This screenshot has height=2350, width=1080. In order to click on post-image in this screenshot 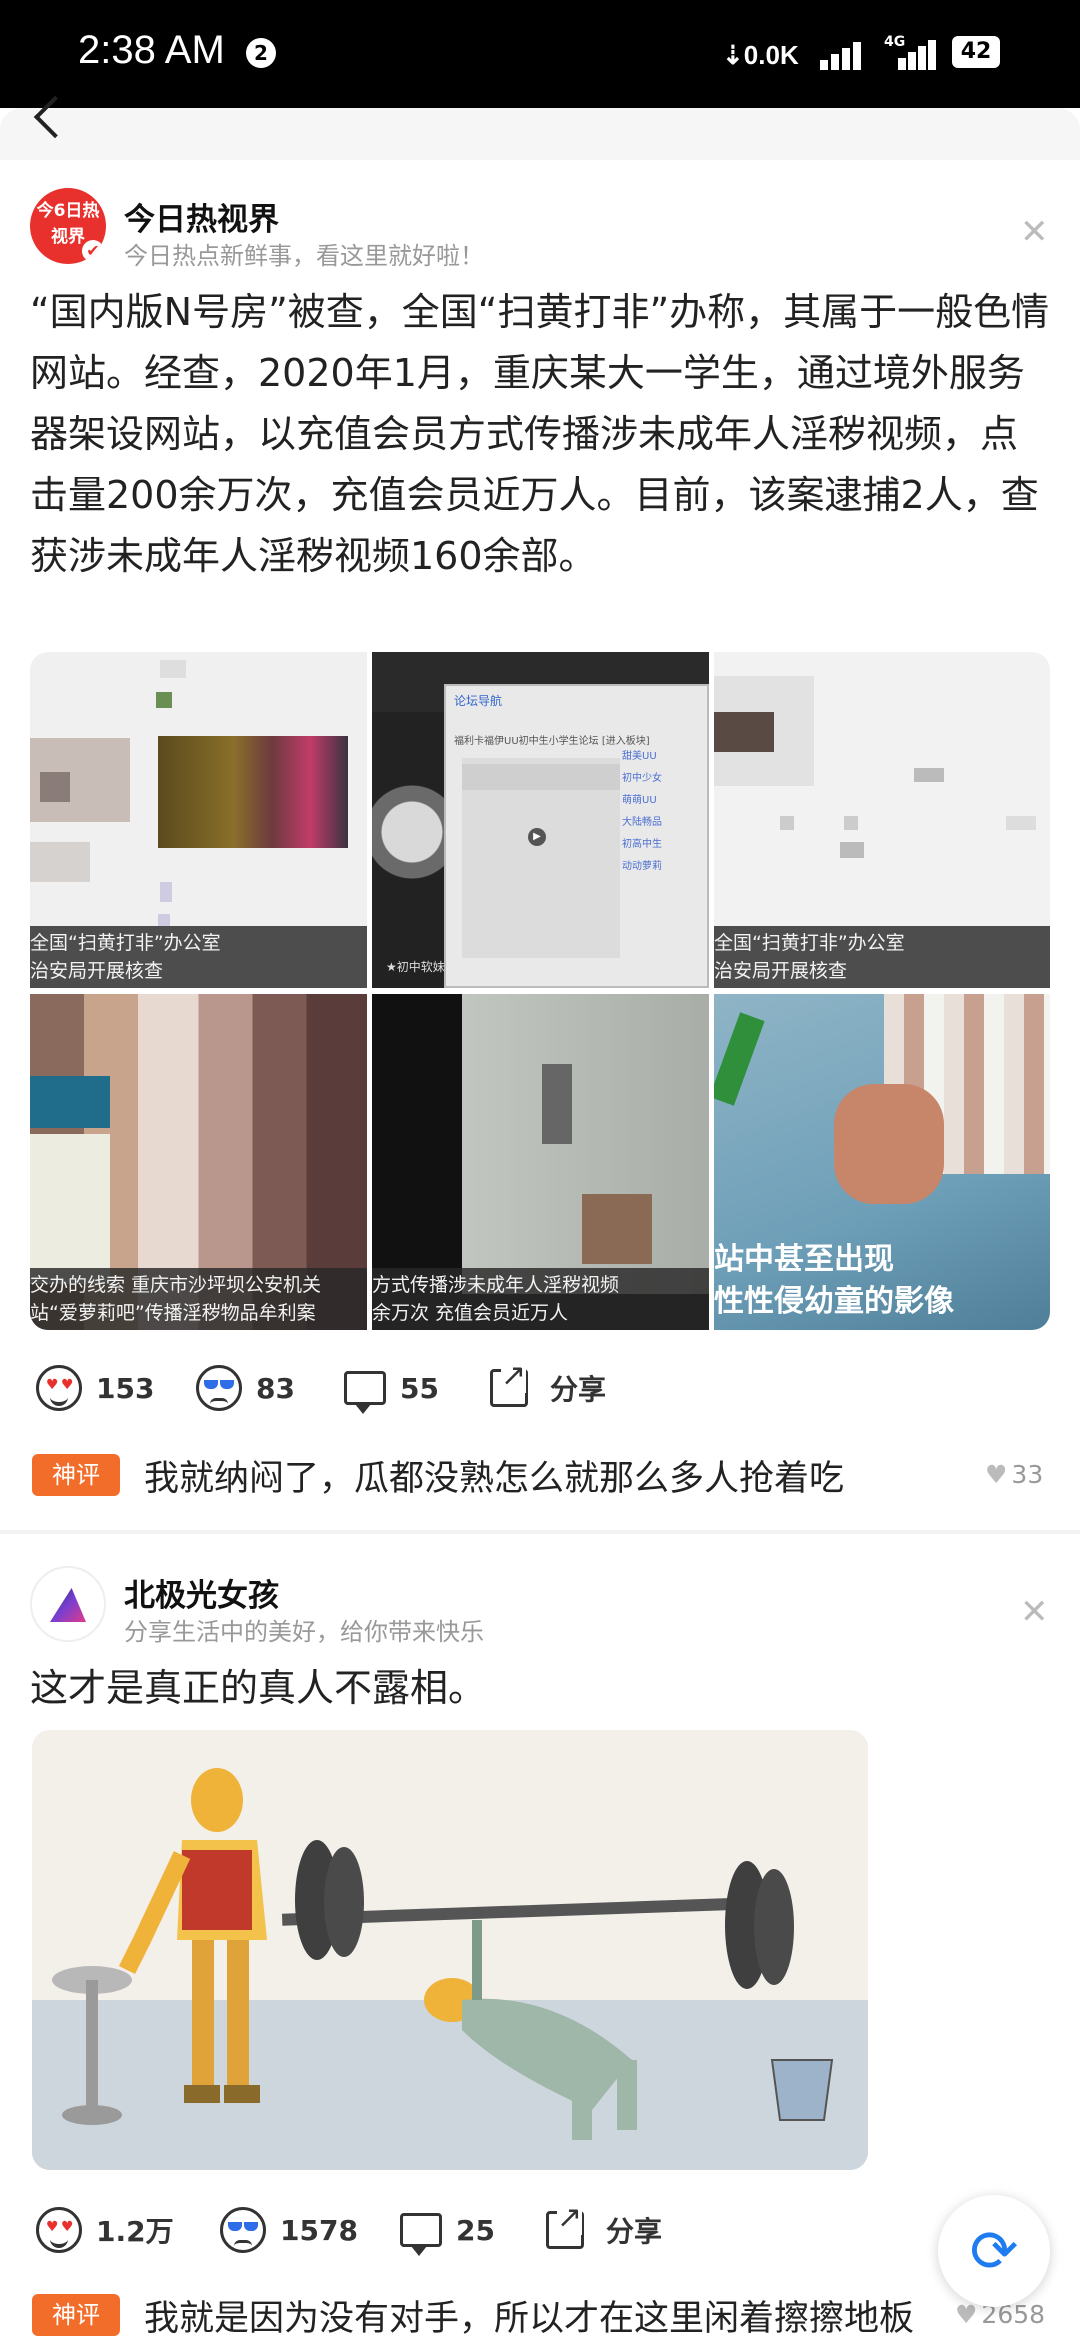, I will do `click(450, 1950)`.